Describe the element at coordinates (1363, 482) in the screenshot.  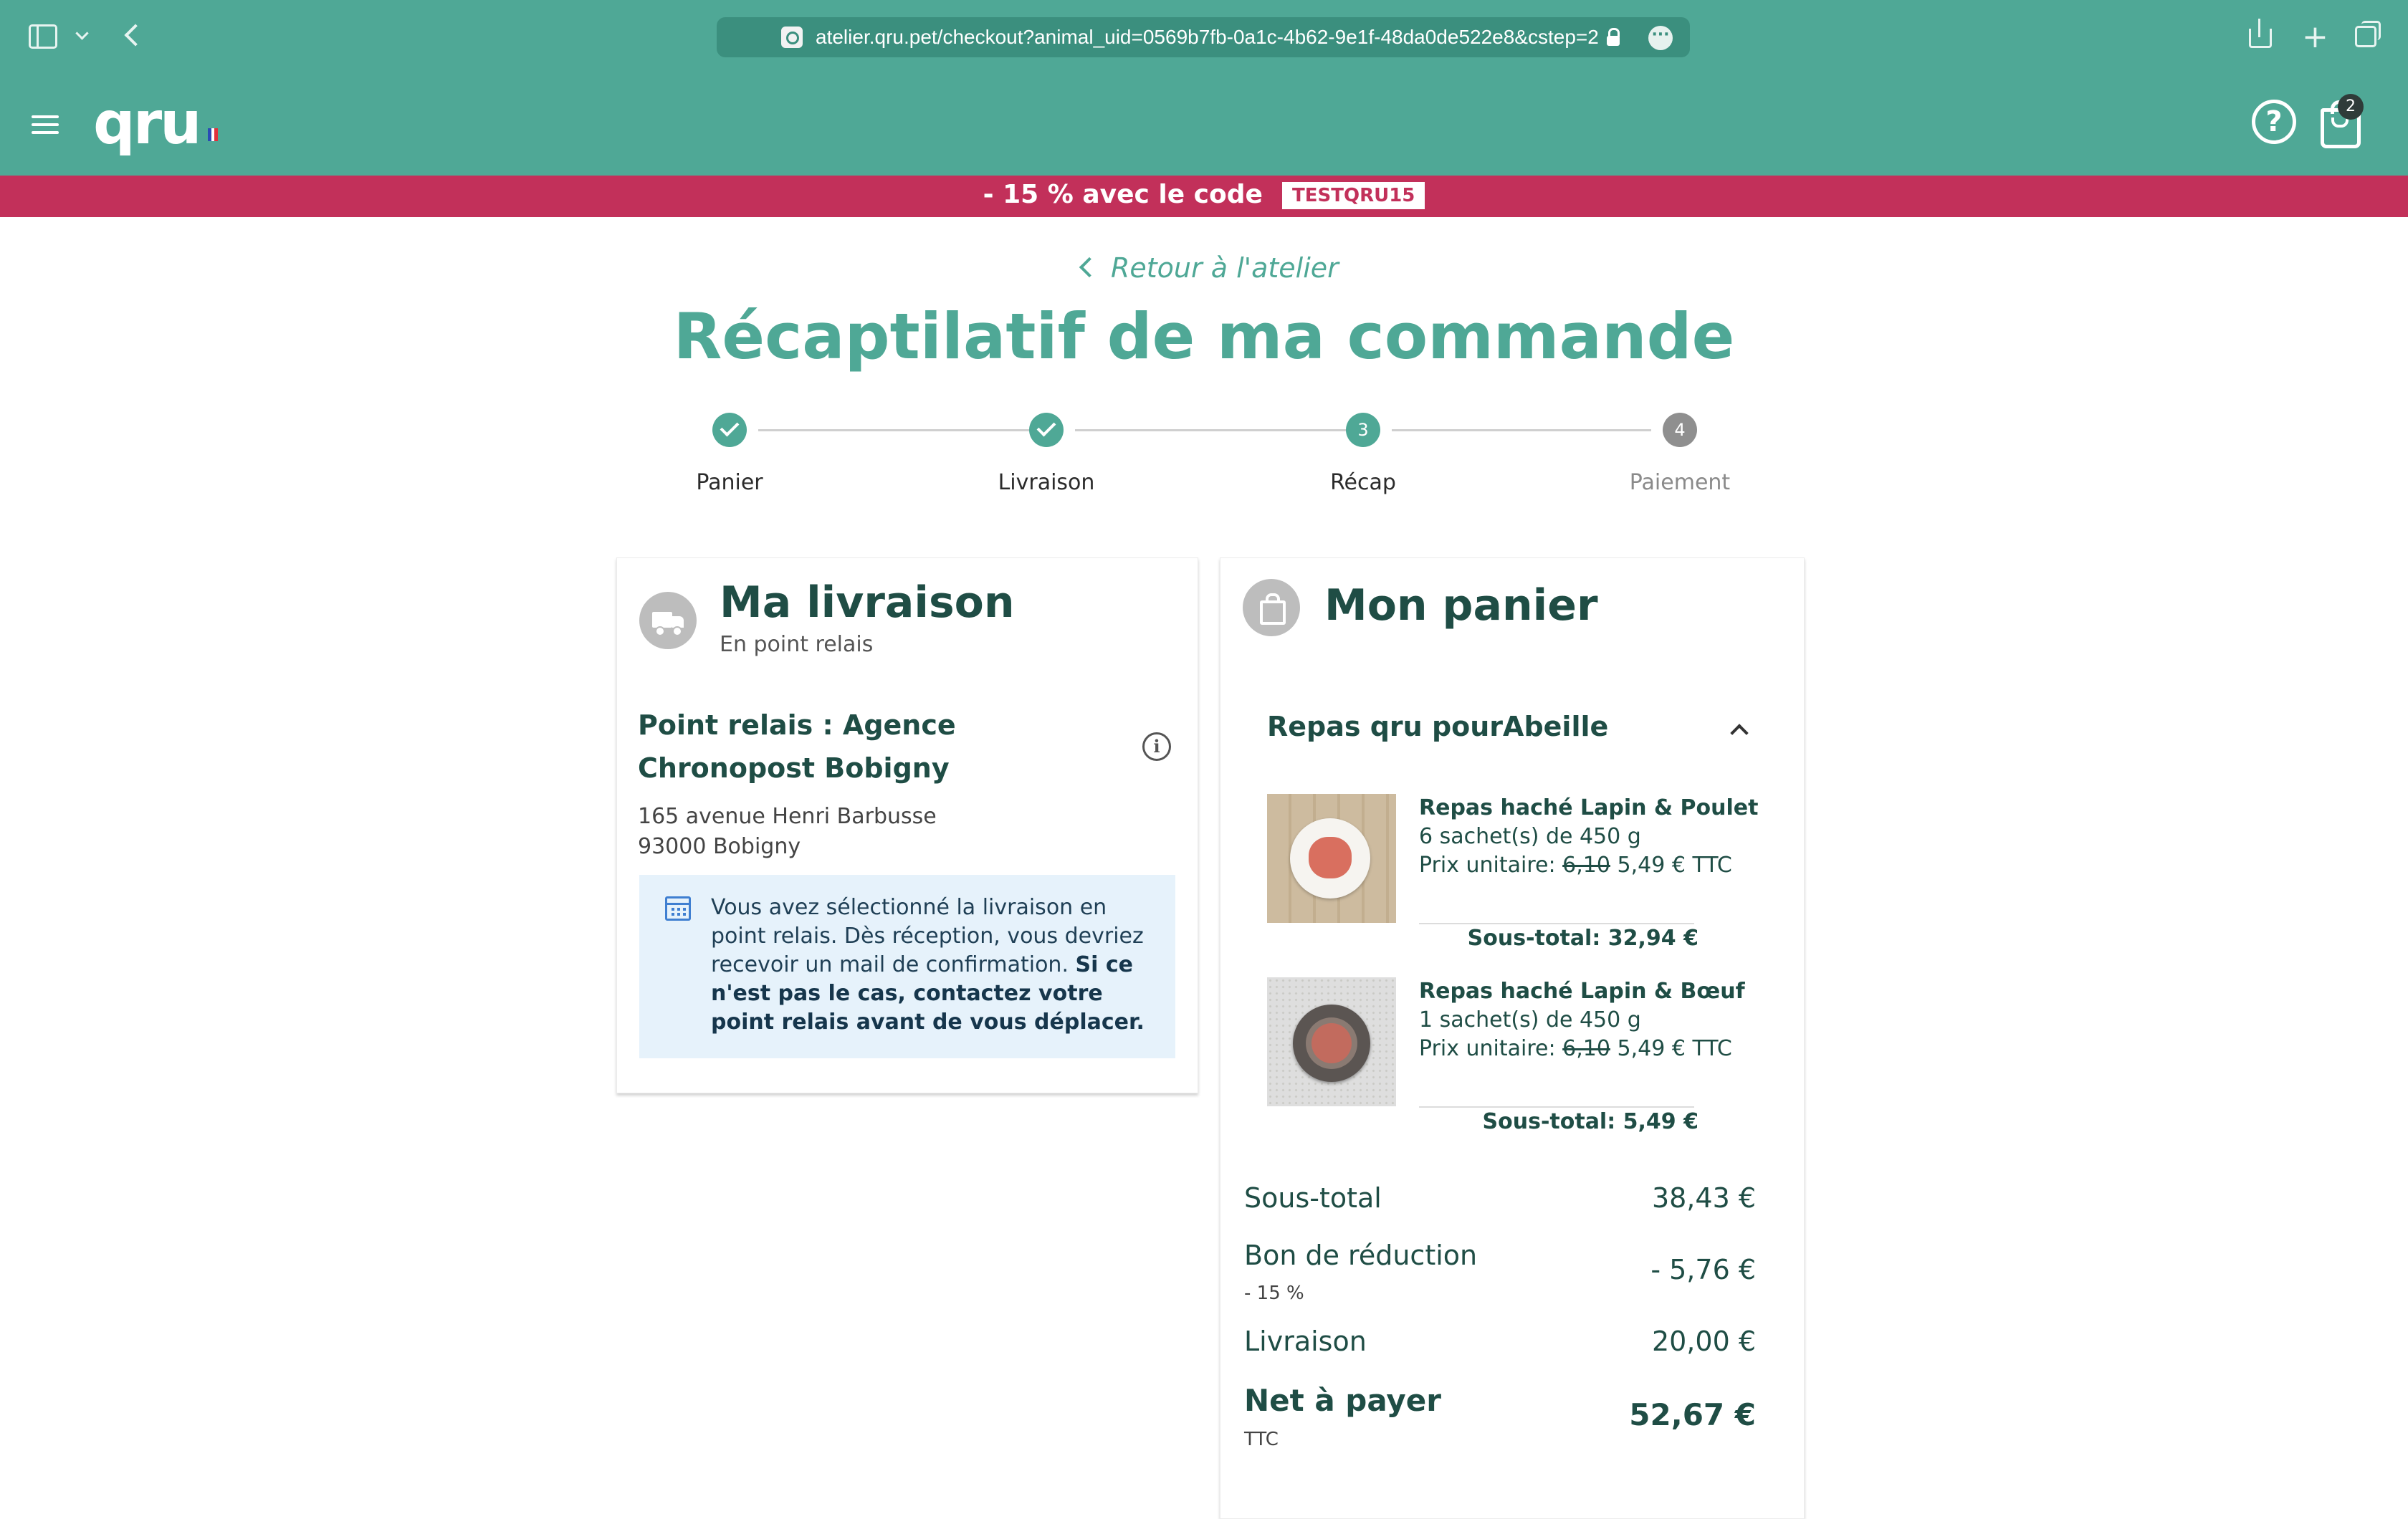
I see `step-label-recap: Récap` at that location.